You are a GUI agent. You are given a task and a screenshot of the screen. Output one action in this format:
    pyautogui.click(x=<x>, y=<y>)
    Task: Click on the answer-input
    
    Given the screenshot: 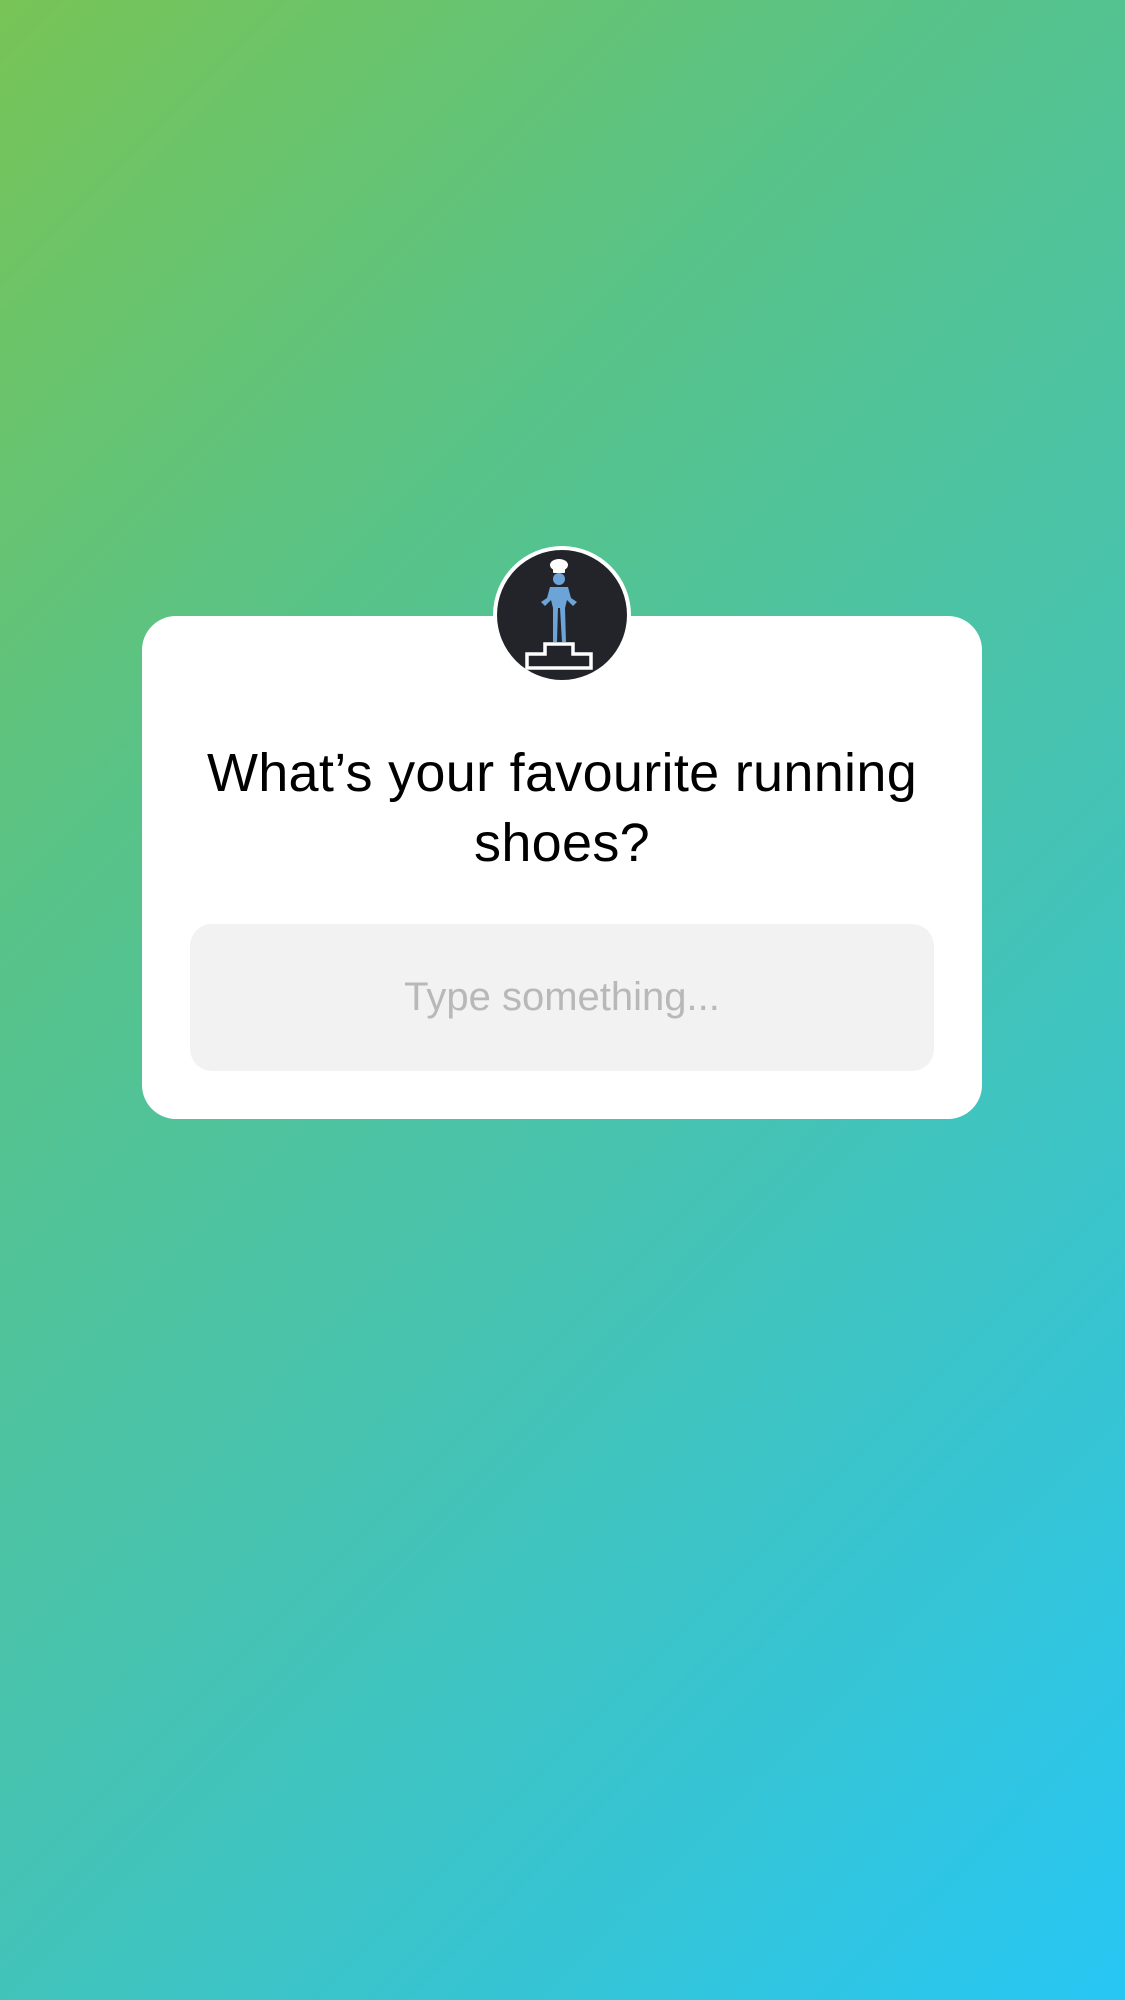 What is the action you would take?
    pyautogui.click(x=562, y=997)
    